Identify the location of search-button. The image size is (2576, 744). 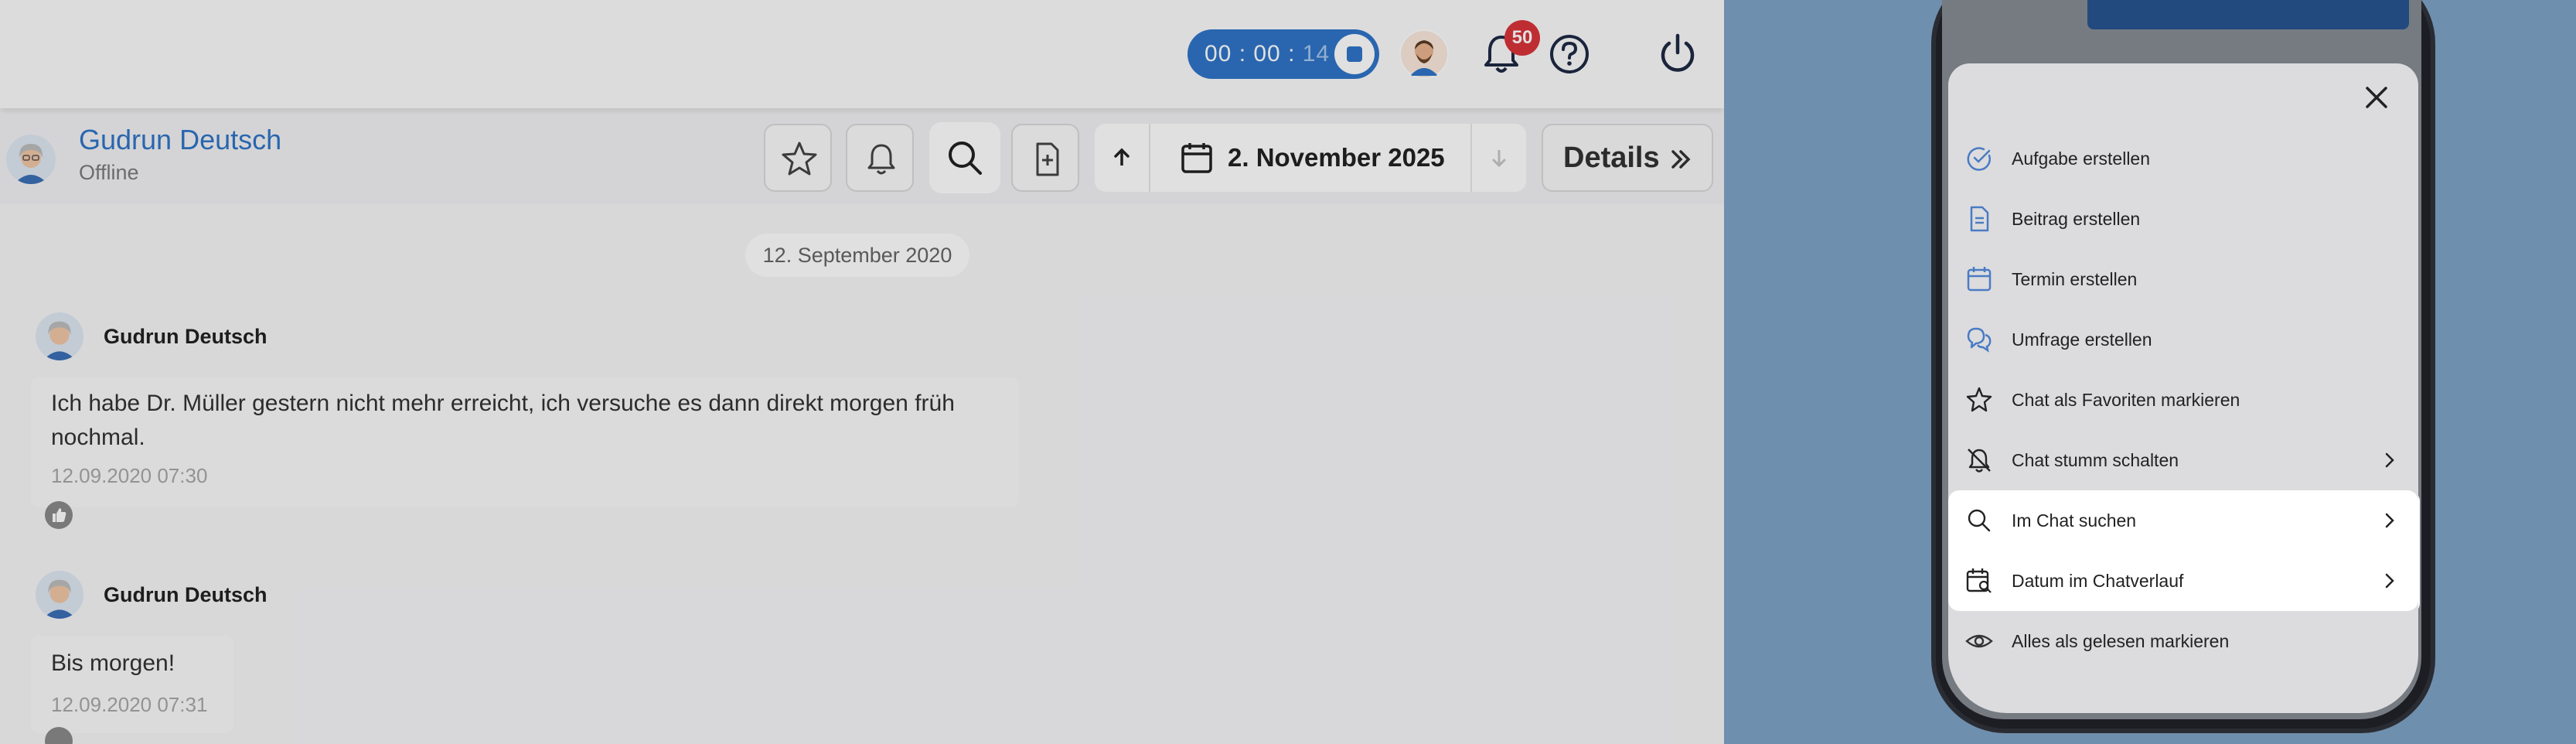
(965, 158).